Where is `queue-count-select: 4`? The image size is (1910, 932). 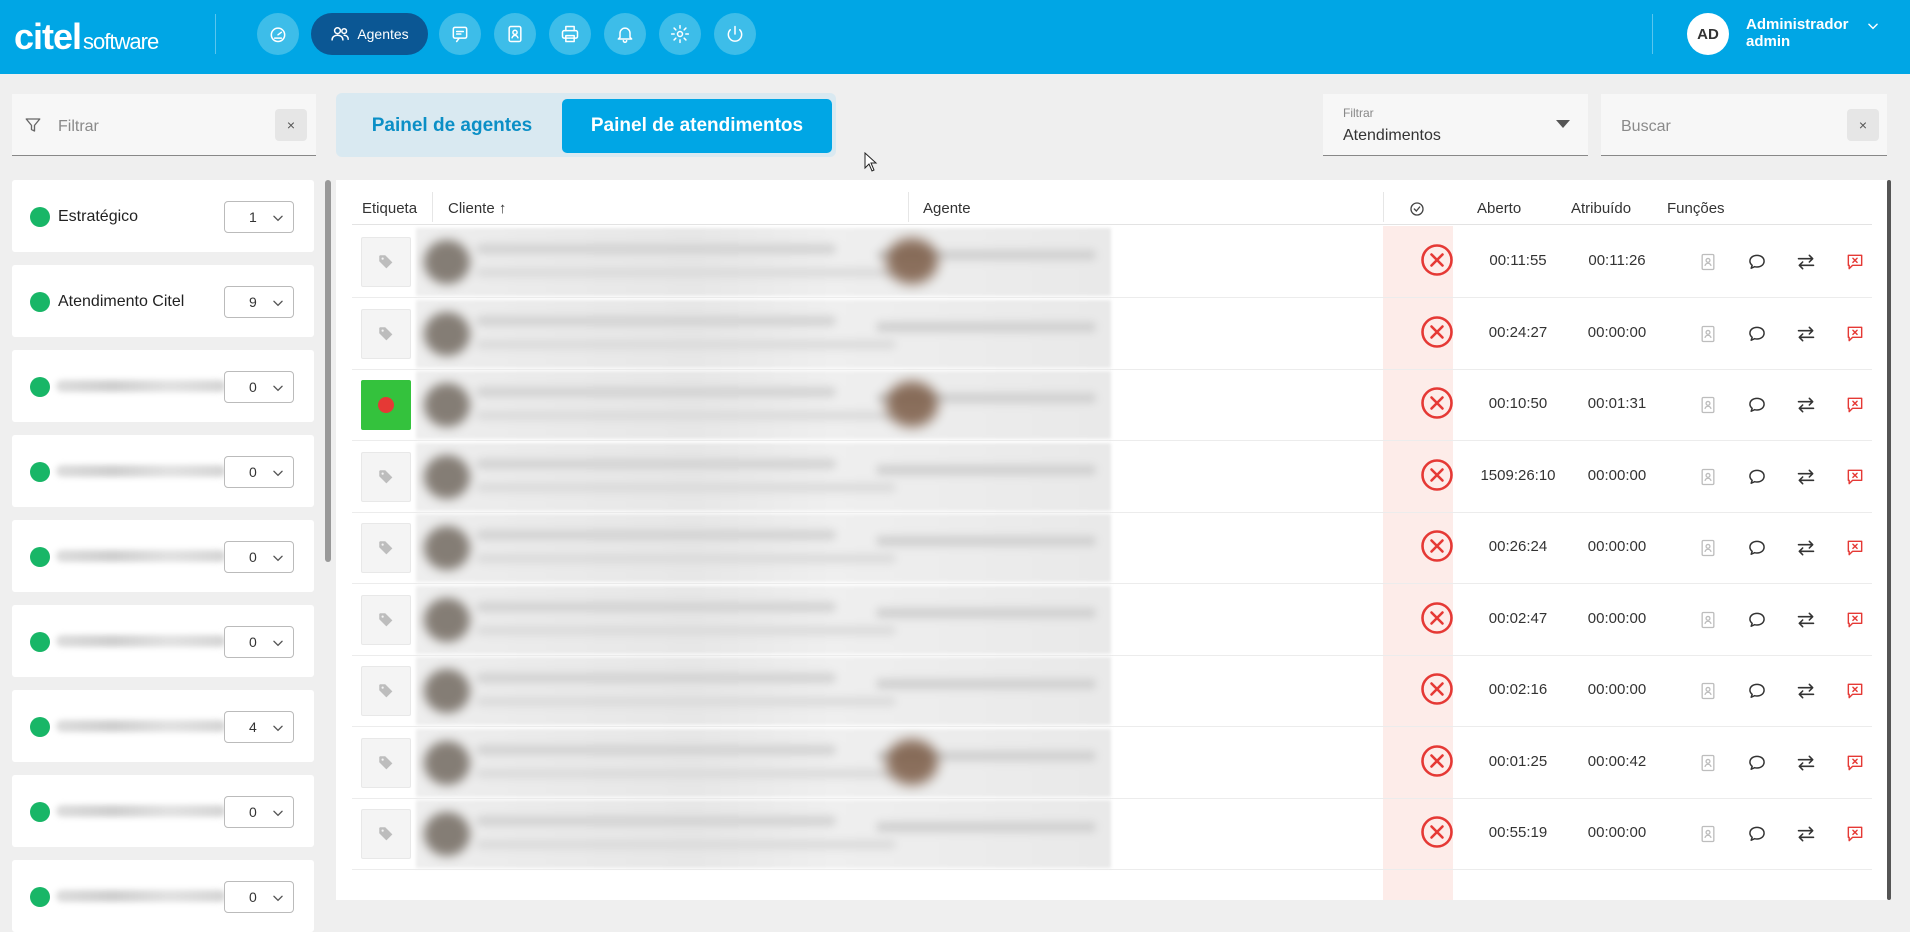 queue-count-select: 4 is located at coordinates (259, 727).